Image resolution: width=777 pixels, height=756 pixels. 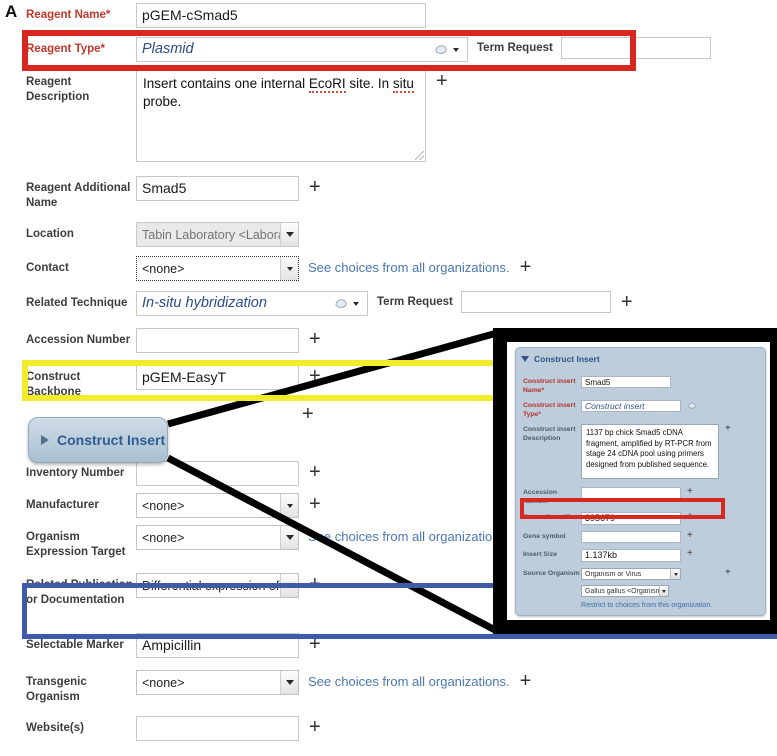 I want to click on label-manufacturer: Manufacturer, so click(x=62, y=505).